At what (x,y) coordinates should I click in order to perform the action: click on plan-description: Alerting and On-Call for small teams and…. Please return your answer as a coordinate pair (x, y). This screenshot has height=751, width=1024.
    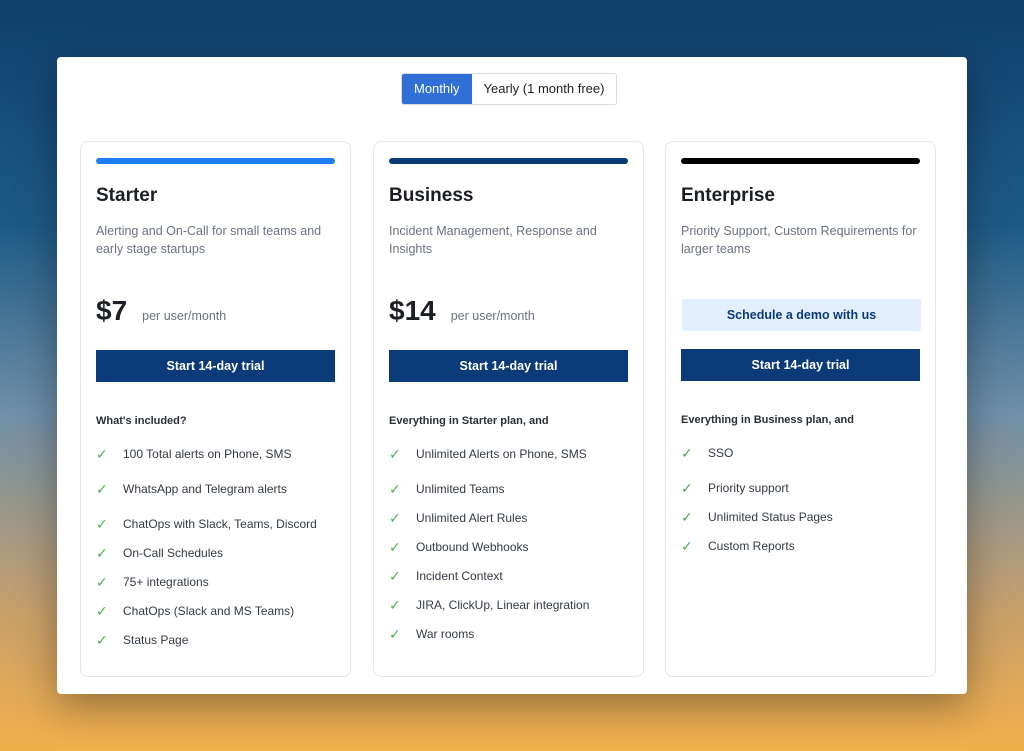
    Looking at the image, I should click on (209, 240).